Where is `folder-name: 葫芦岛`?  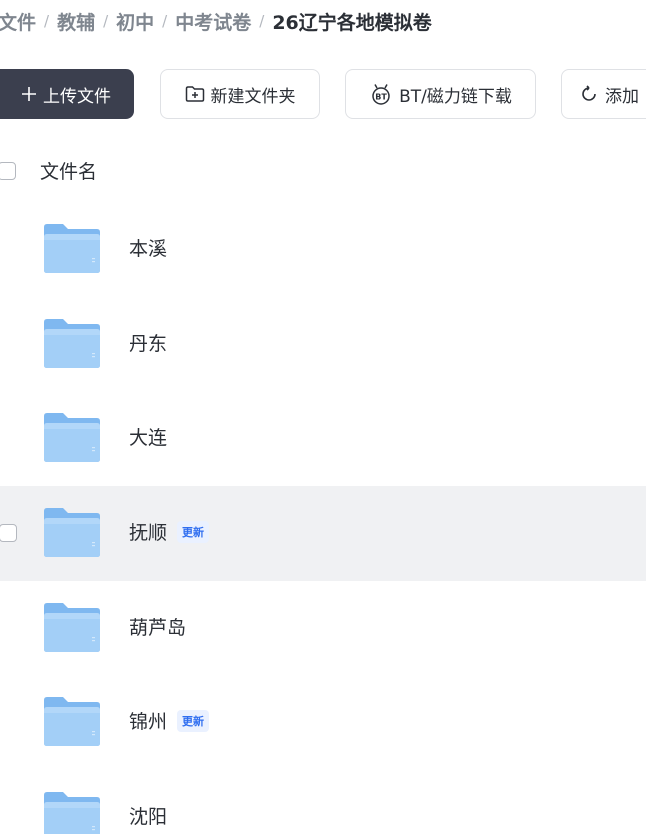
folder-name: 葫芦岛 is located at coordinates (157, 626).